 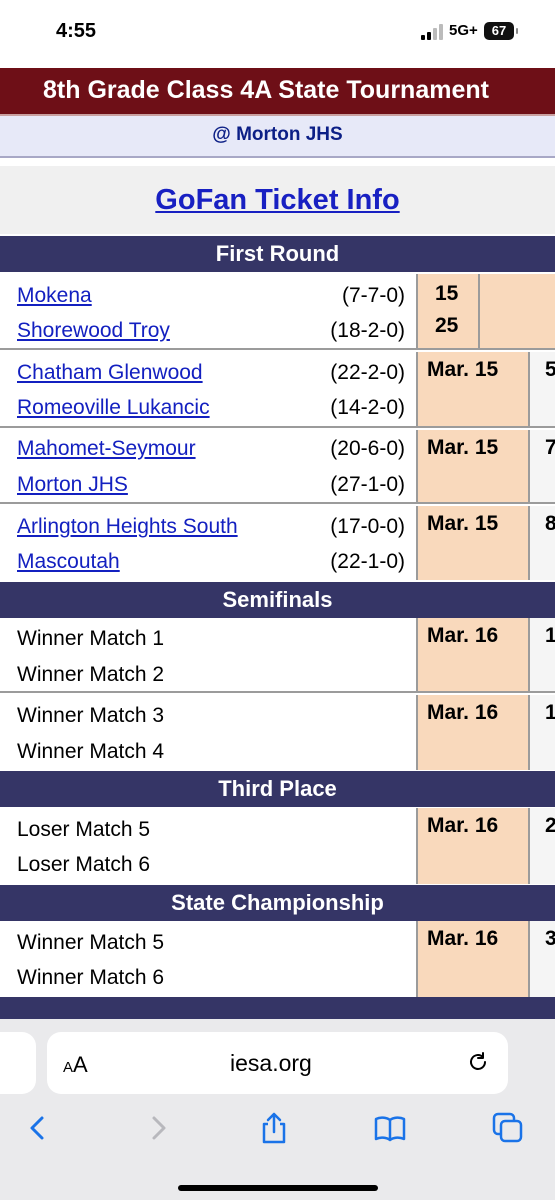 What do you see at coordinates (277, 600) in the screenshot?
I see `section-semifinals: Semifinals` at bounding box center [277, 600].